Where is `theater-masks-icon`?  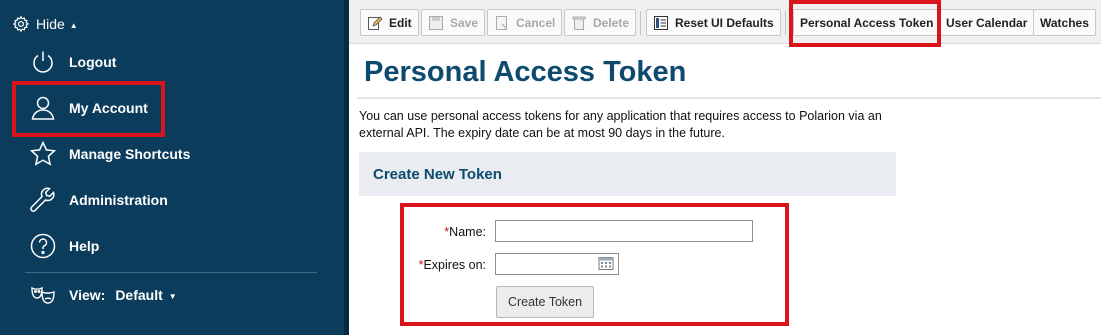
theater-masks-icon is located at coordinates (43, 295).